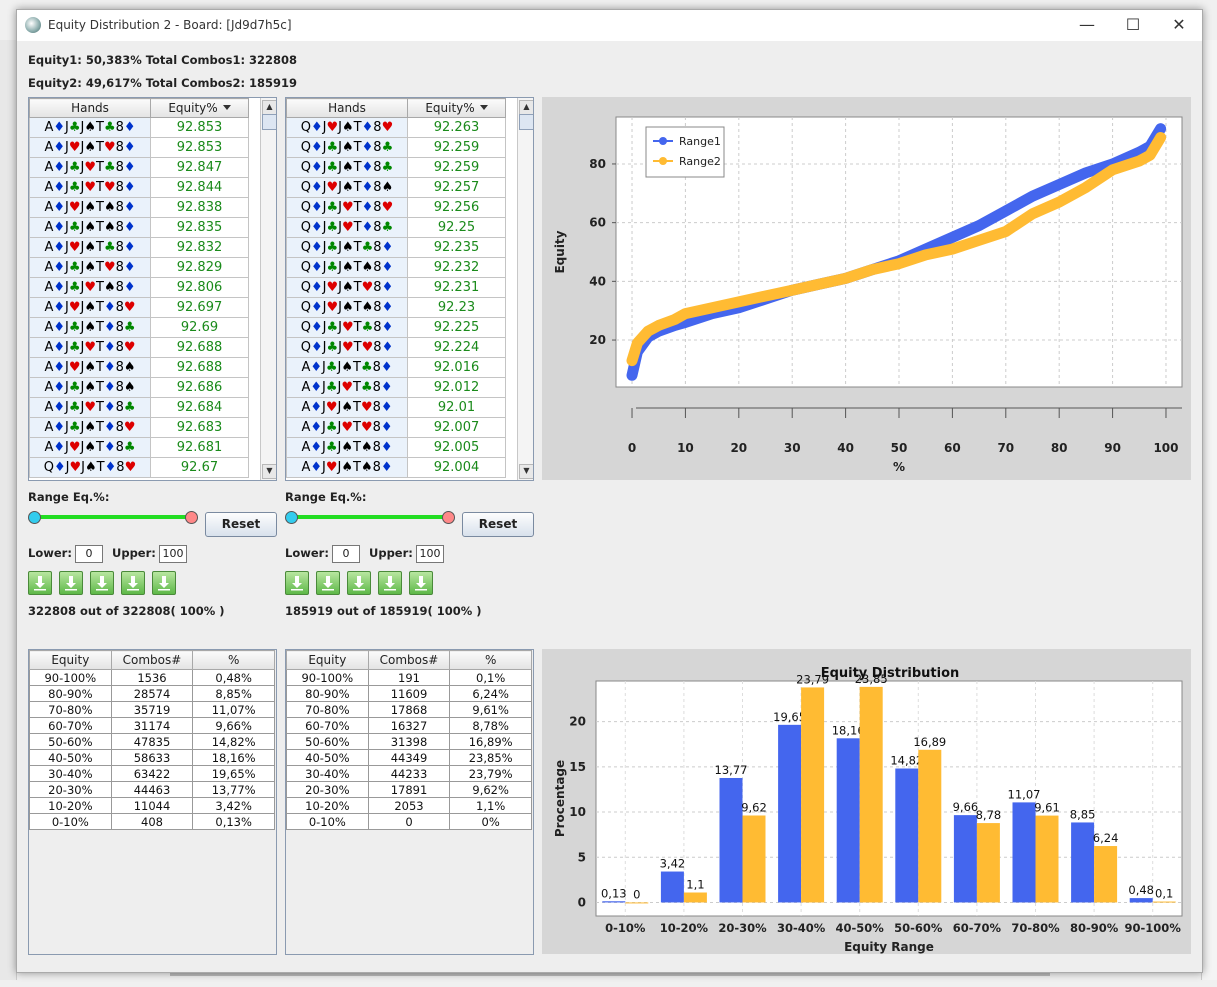 This screenshot has width=1217, height=987. I want to click on hand-cell: A♦J♣J♠T♦8♠, so click(90, 387).